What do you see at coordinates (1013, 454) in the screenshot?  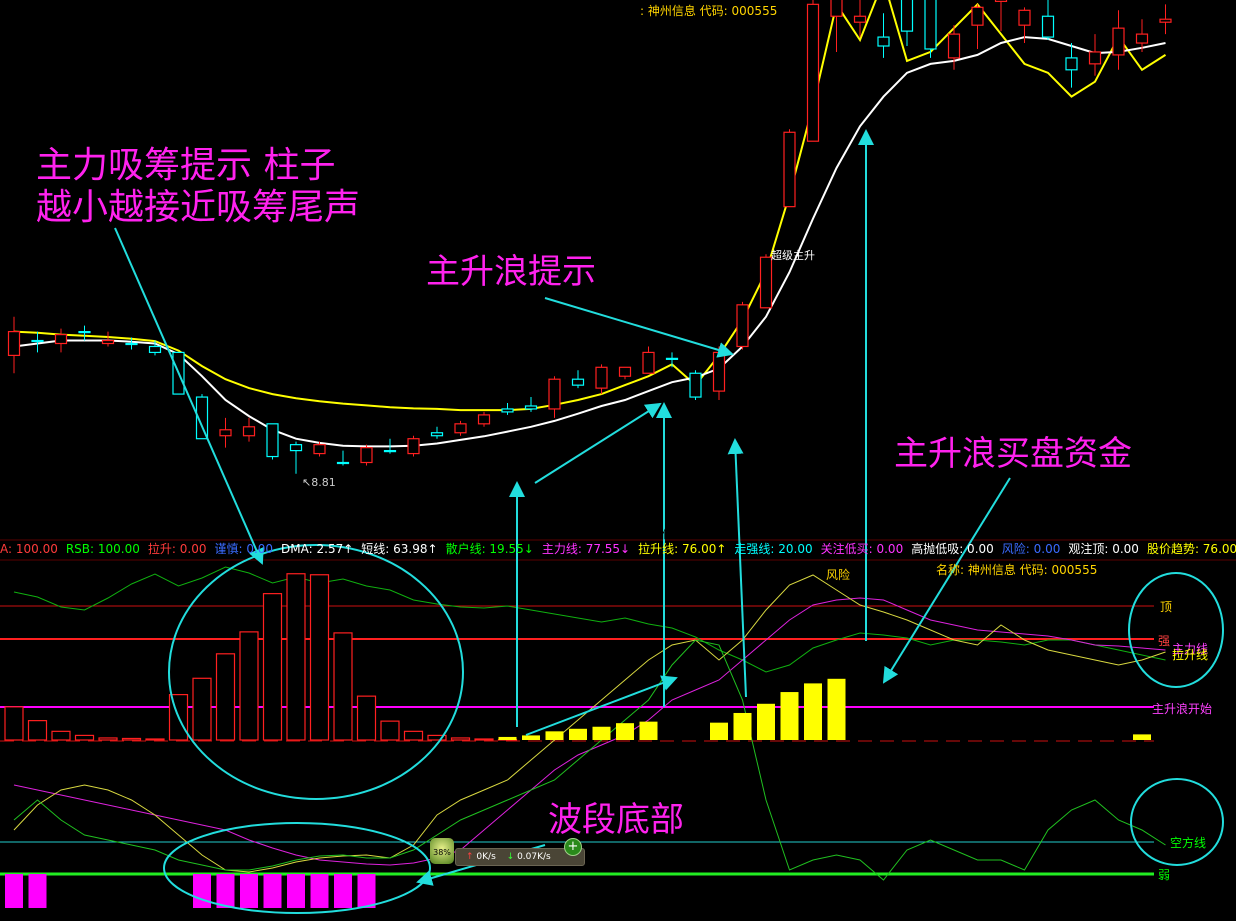 I see `annotation-main-rise-buying: 主升浪买盘资金` at bounding box center [1013, 454].